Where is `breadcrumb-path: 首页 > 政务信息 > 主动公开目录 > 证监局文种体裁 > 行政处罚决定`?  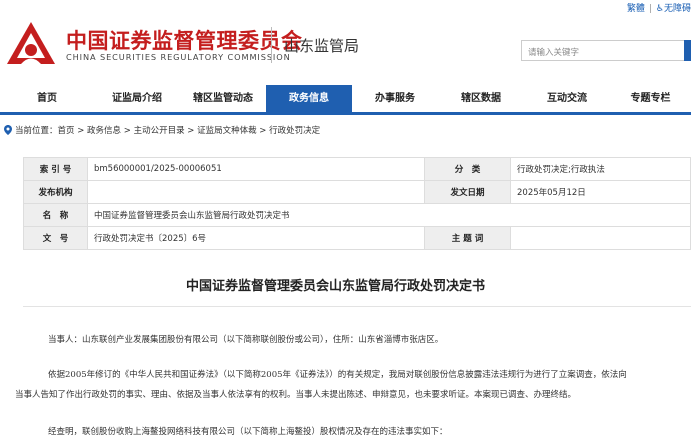
breadcrumb-path: 首页 > 政务信息 > 主动公开目录 > 证监局文种体裁 > 行政处罚决定 is located at coordinates (189, 131).